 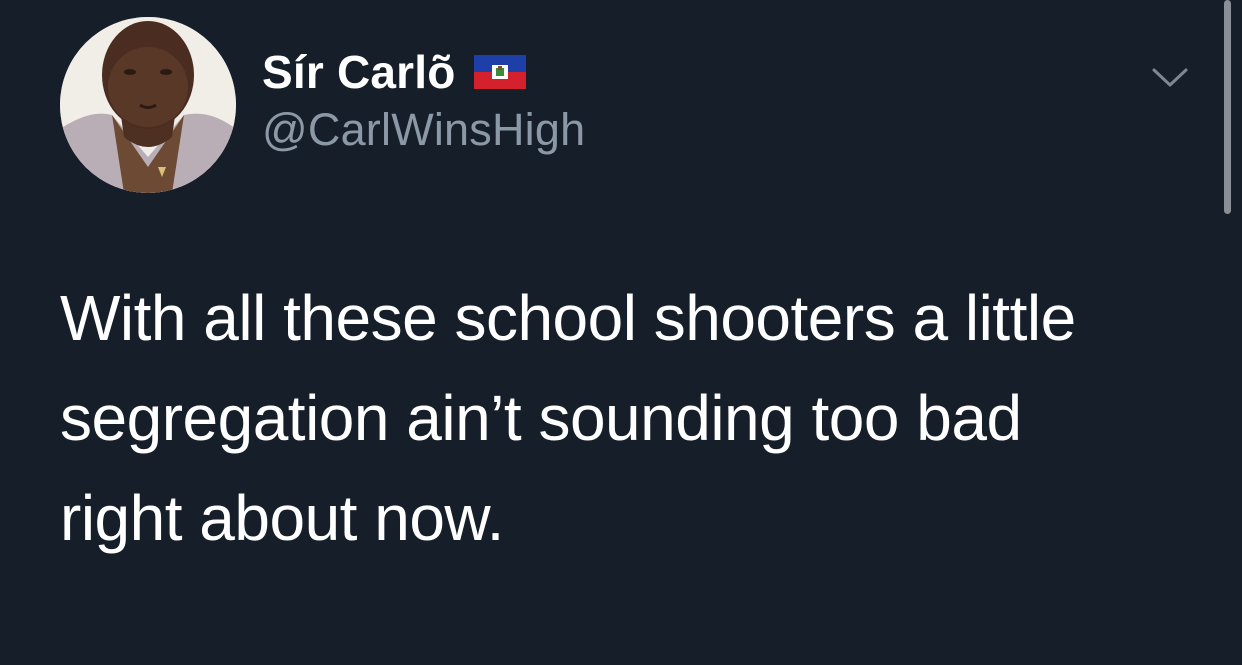 What do you see at coordinates (1170, 77) in the screenshot?
I see `chevron-down-icon` at bounding box center [1170, 77].